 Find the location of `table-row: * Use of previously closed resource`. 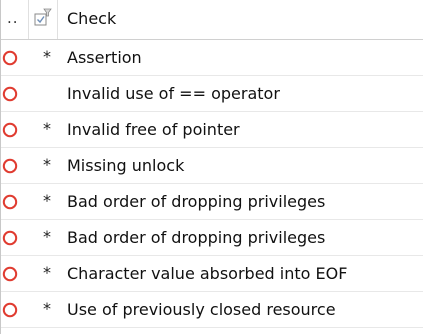

table-row: * Use of previously closed resource is located at coordinates (212, 310).